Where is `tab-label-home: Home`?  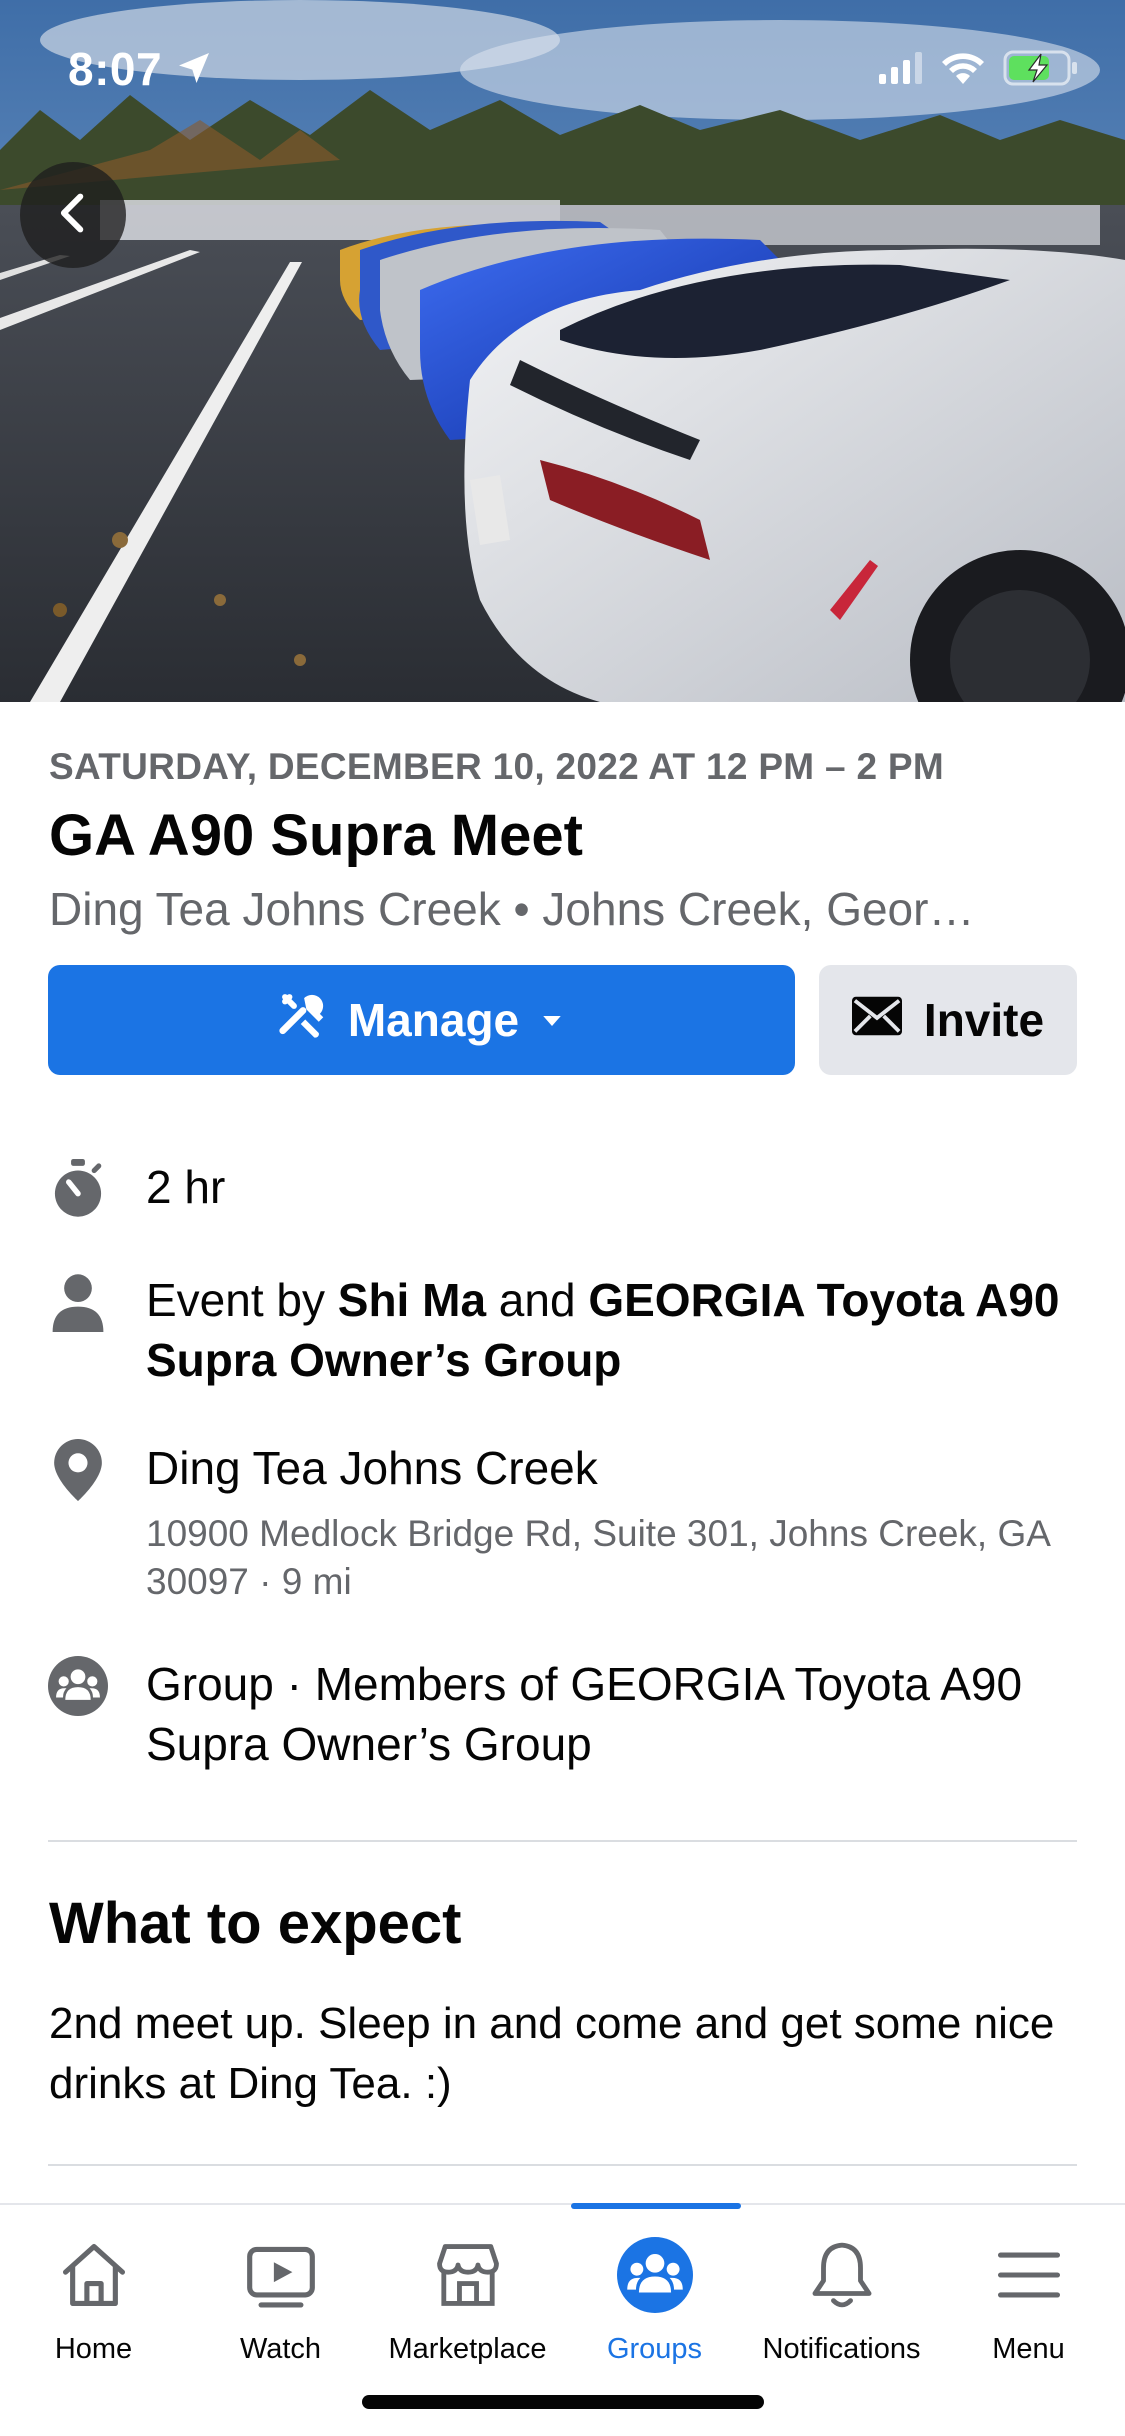 tab-label-home: Home is located at coordinates (93, 2349).